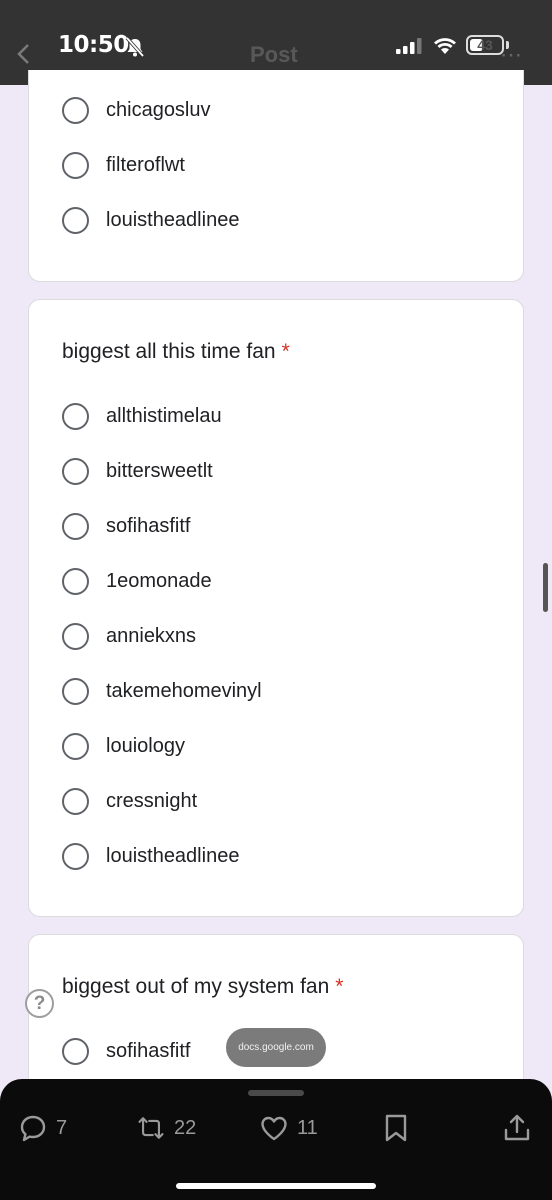 This screenshot has height=1200, width=552. Describe the element at coordinates (445, 46) in the screenshot. I see `wifi-icon` at that location.